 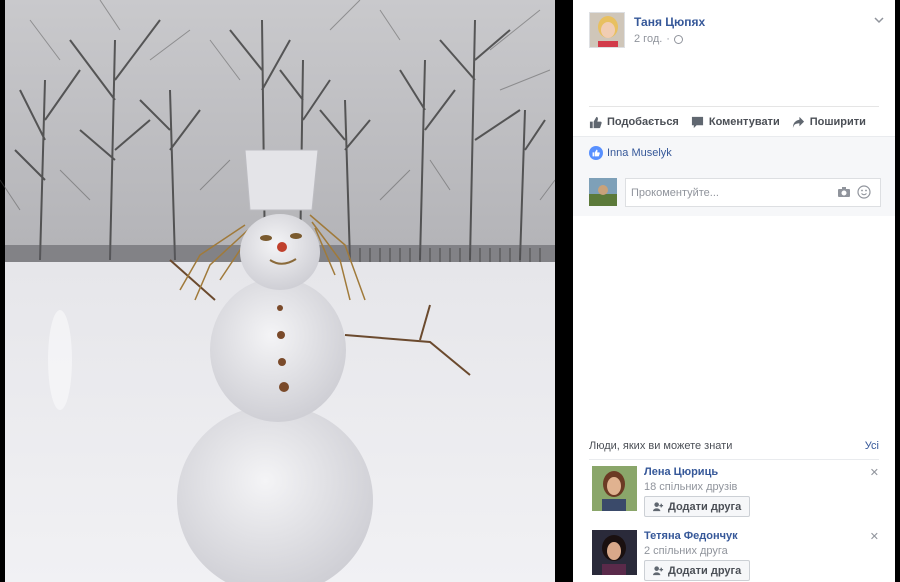 I want to click on emoji-icon, so click(x=864, y=192).